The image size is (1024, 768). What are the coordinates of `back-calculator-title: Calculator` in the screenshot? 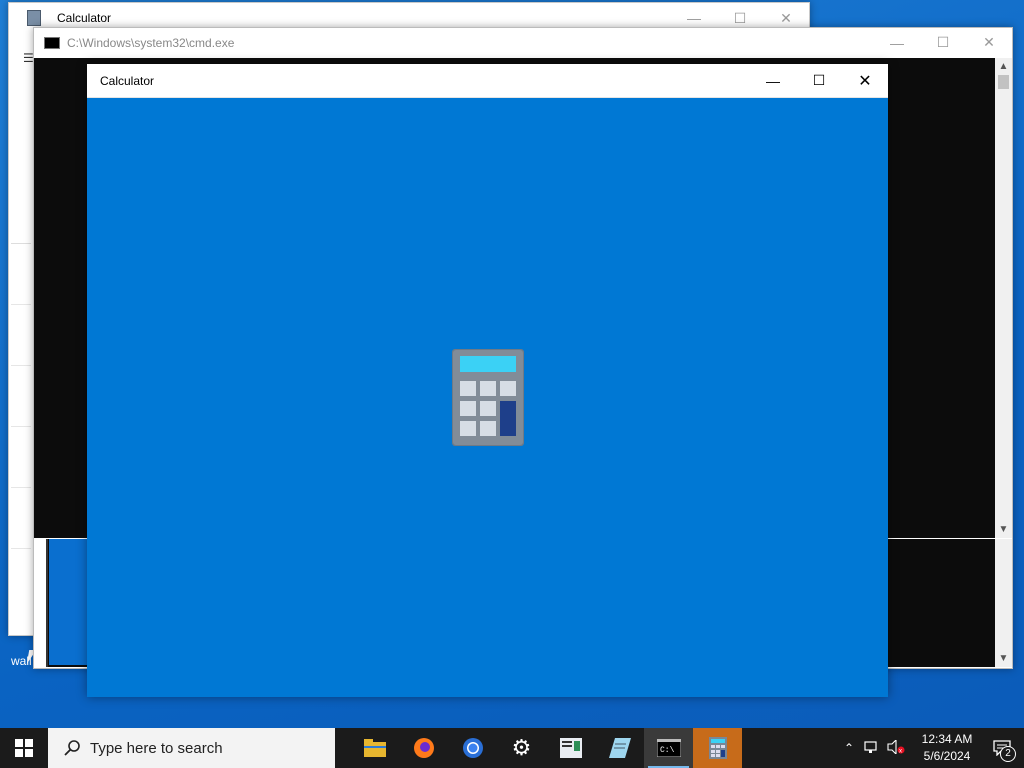 It's located at (84, 18).